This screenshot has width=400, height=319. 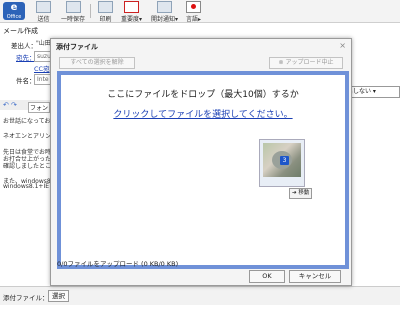 What do you see at coordinates (194, 19) in the screenshot?
I see `language-label: 言語▸` at bounding box center [194, 19].